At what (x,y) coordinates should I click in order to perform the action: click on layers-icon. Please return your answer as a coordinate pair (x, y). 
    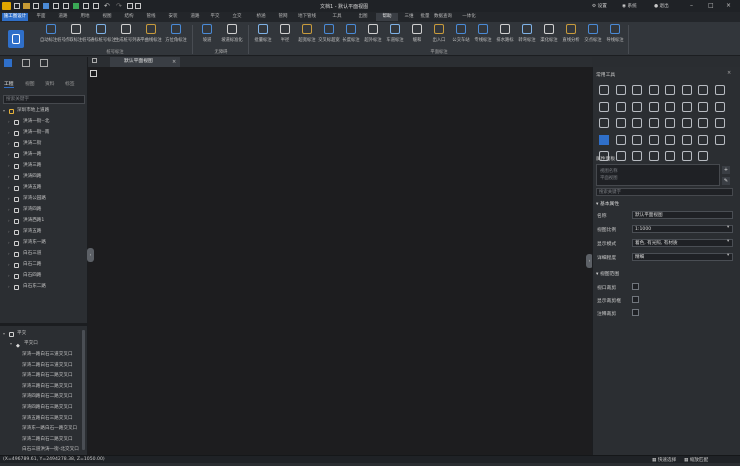
    Looking at the image, I should click on (96, 6).